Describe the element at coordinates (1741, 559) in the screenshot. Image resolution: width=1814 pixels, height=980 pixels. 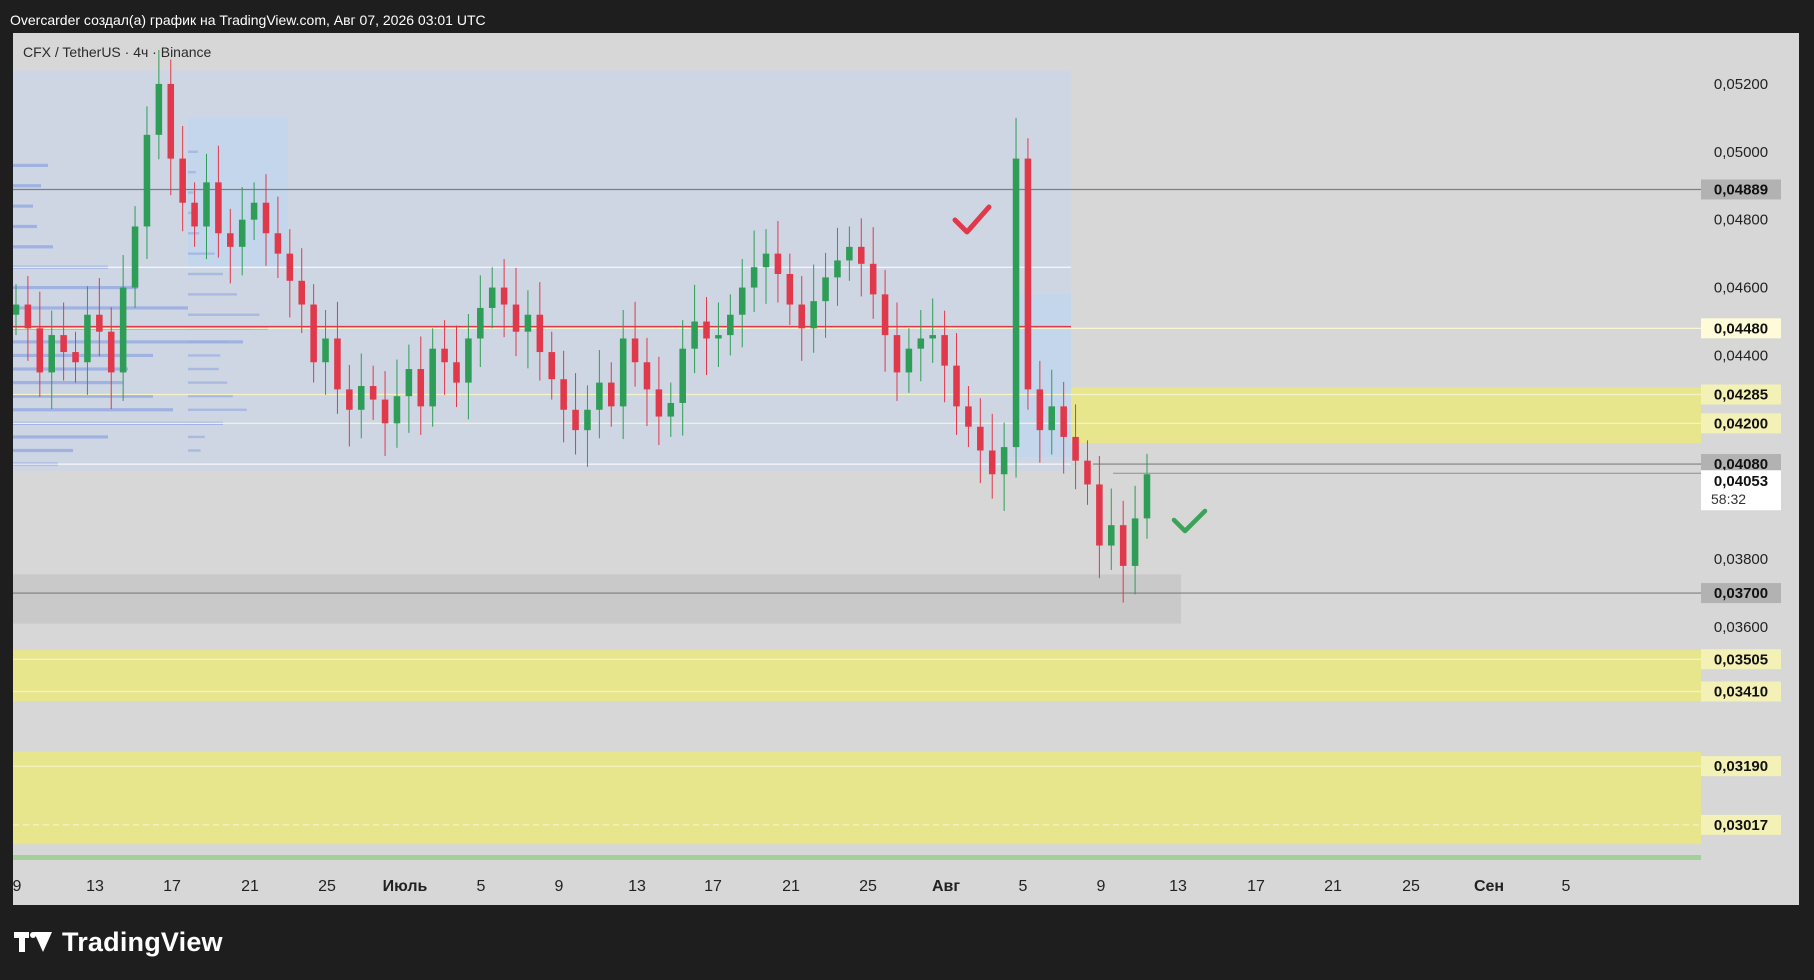
I see `y-tick-label: 0,03800` at that location.